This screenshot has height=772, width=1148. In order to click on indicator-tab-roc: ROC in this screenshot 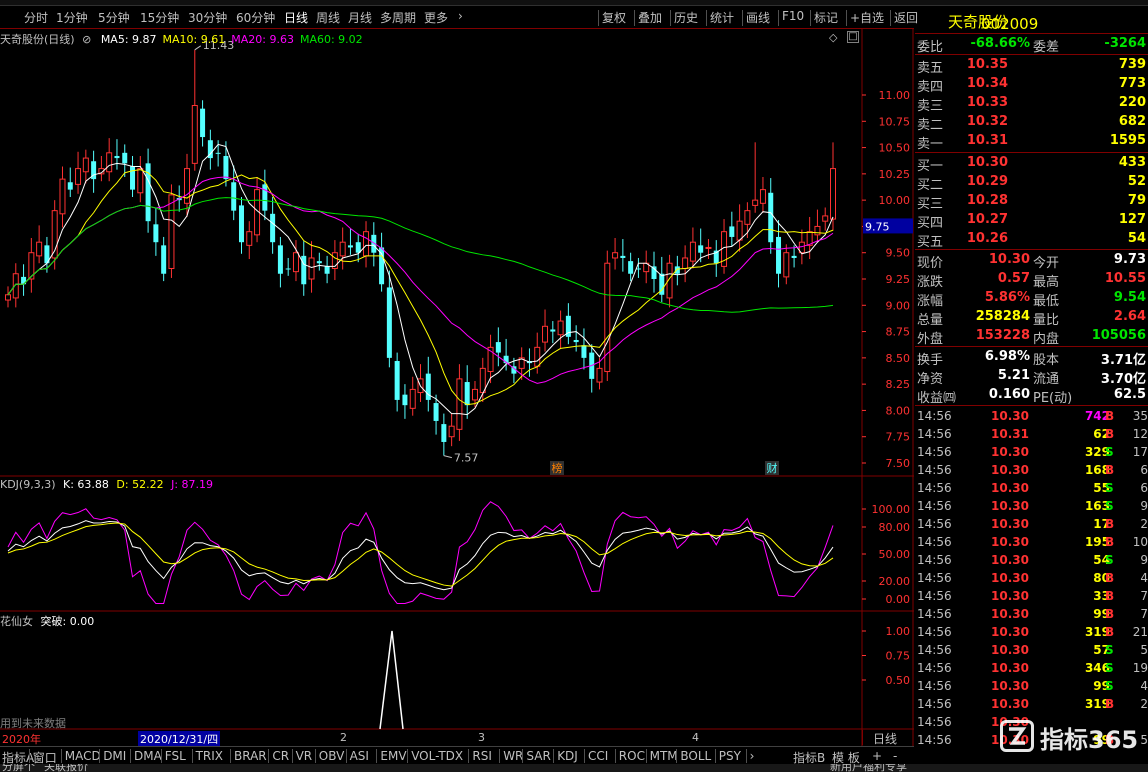, I will do `click(632, 756)`.